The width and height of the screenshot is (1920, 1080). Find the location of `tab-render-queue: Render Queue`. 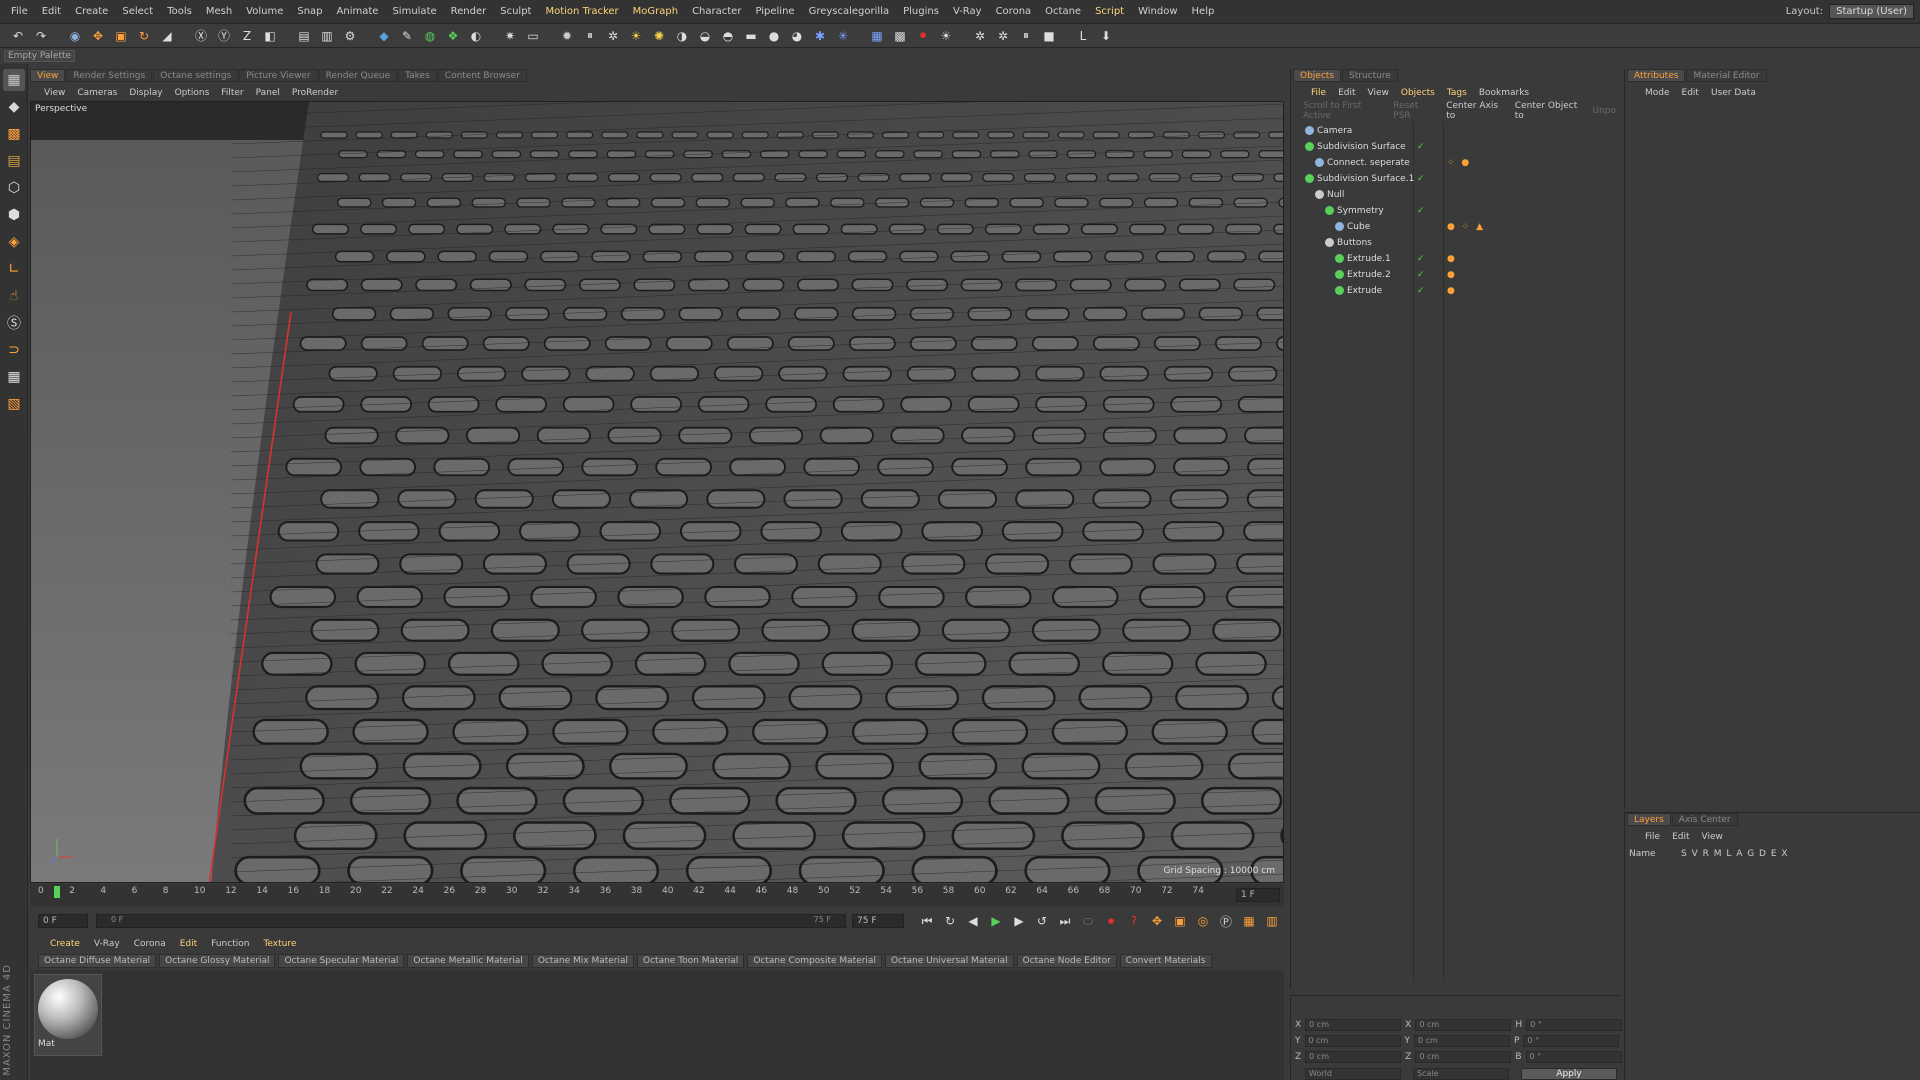

tab-render-queue: Render Queue is located at coordinates (358, 75).